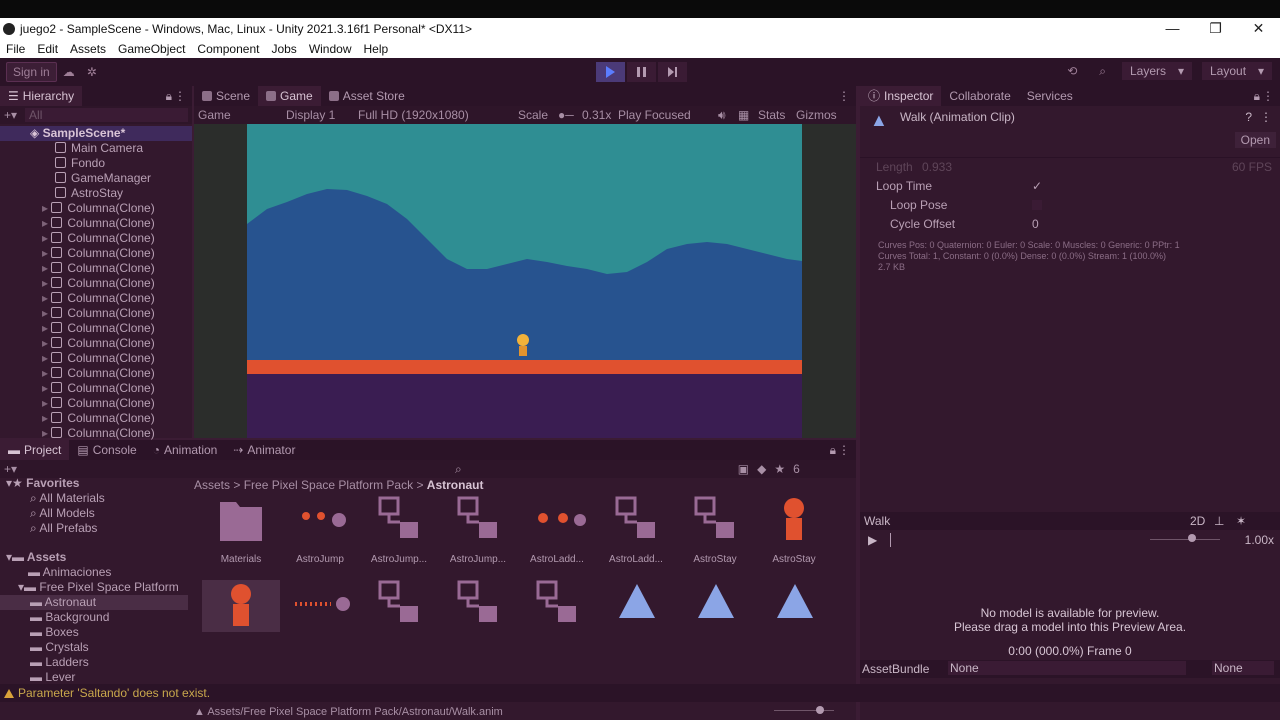 This screenshot has width=1280, height=720. What do you see at coordinates (438, 115) in the screenshot?
I see `resolution-dropdown: Full HD (1920x1080)` at bounding box center [438, 115].